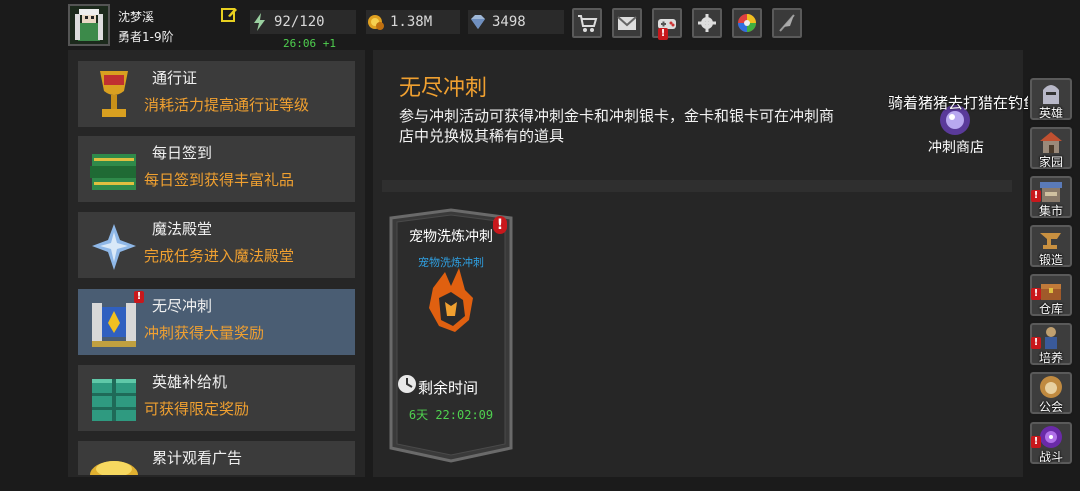 This screenshot has width=1080, height=491. What do you see at coordinates (1050, 309) in the screenshot?
I see `side-nav-label: 仓库` at bounding box center [1050, 309].